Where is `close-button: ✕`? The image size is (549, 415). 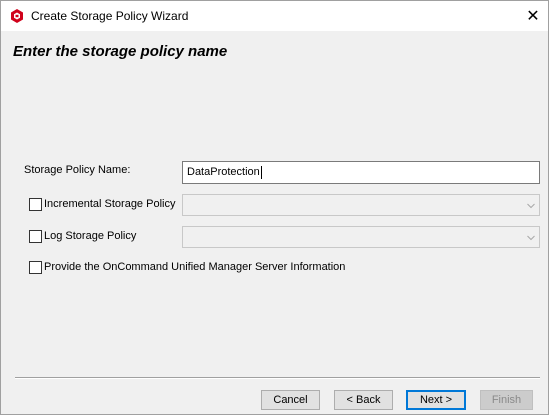
close-button: ✕ is located at coordinates (533, 16).